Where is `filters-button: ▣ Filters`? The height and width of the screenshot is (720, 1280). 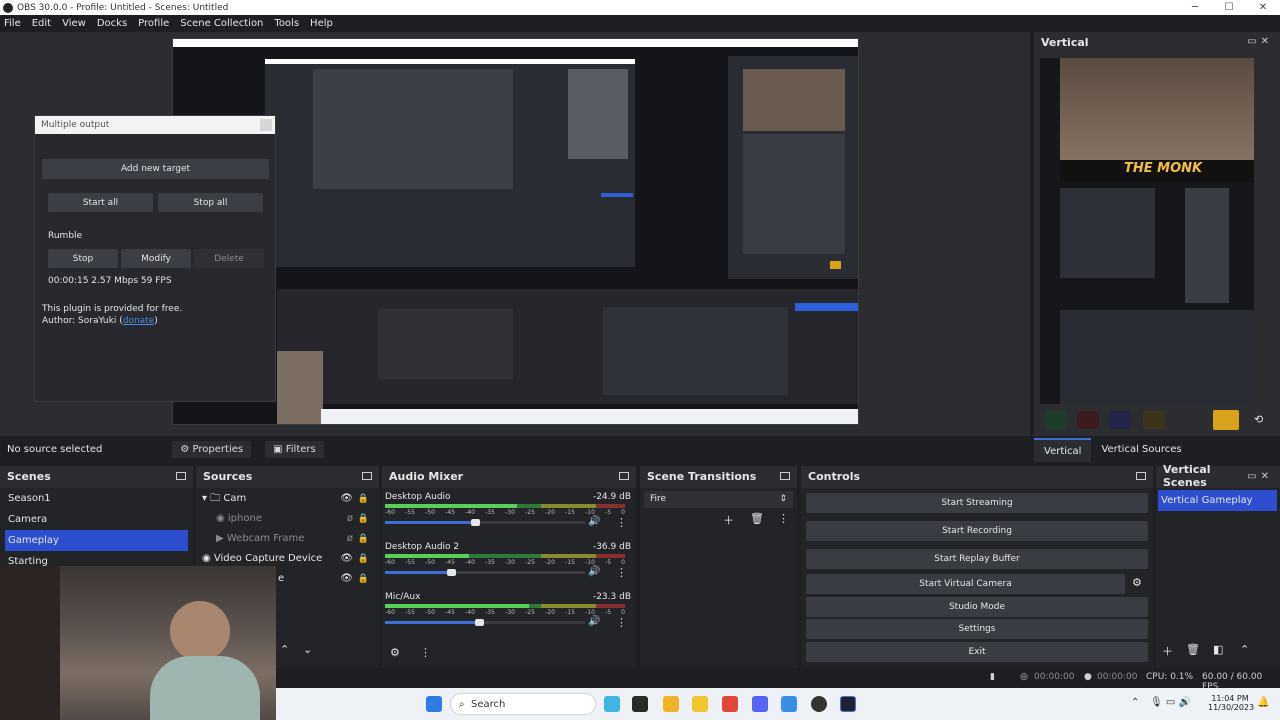
filters-button: ▣ Filters is located at coordinates (294, 449).